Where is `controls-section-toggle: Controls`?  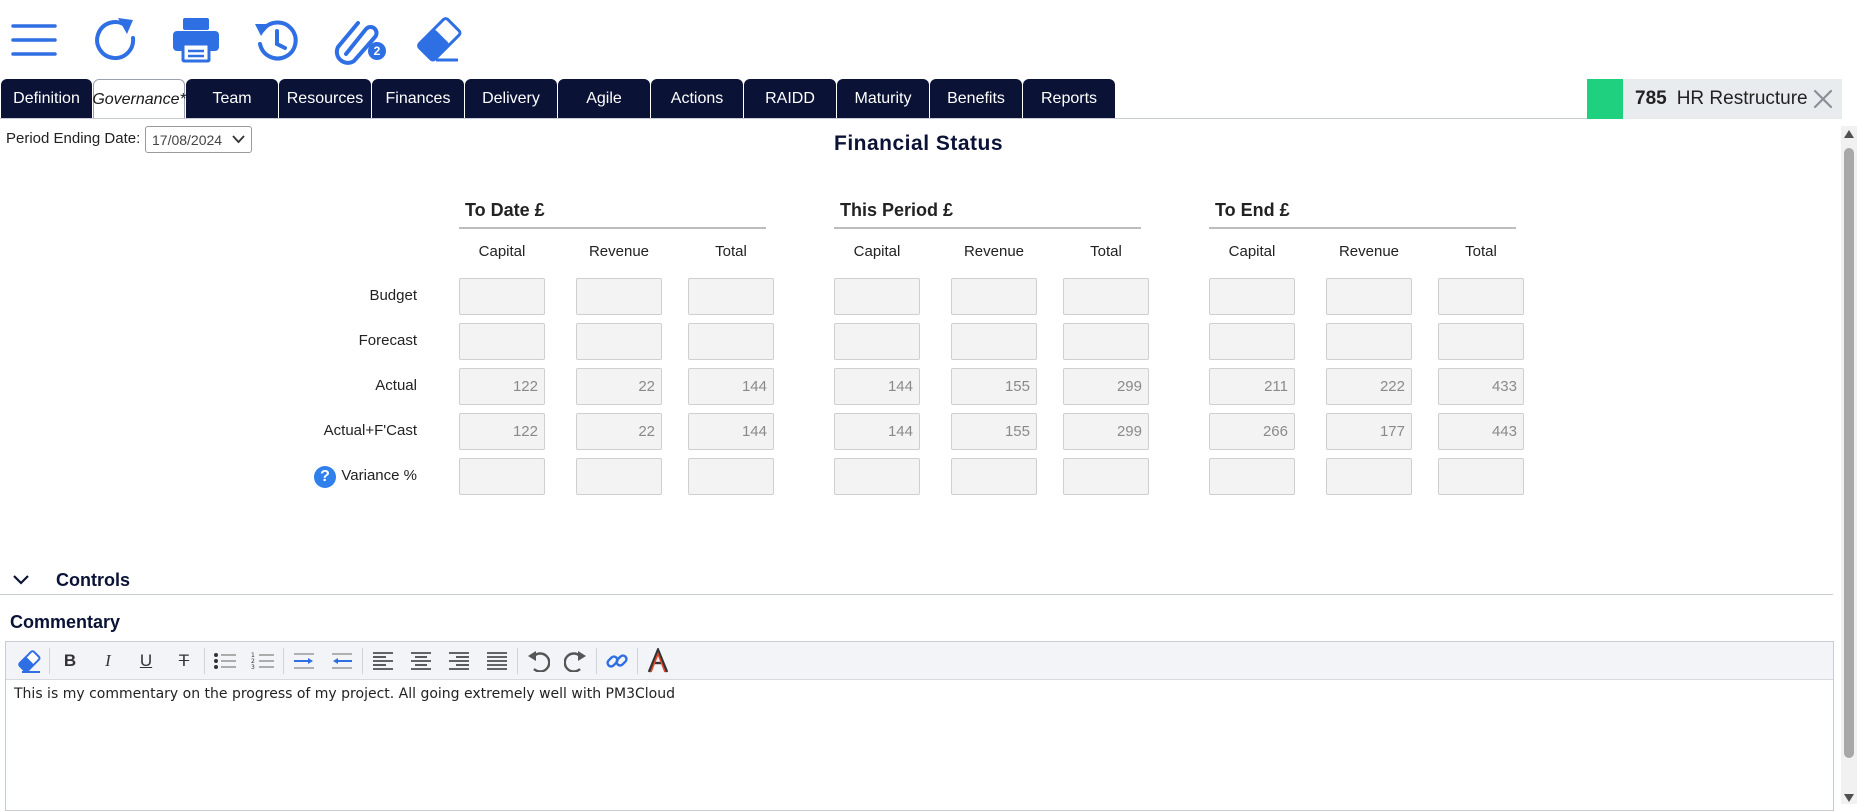
controls-section-toggle: Controls is located at coordinates (922, 580).